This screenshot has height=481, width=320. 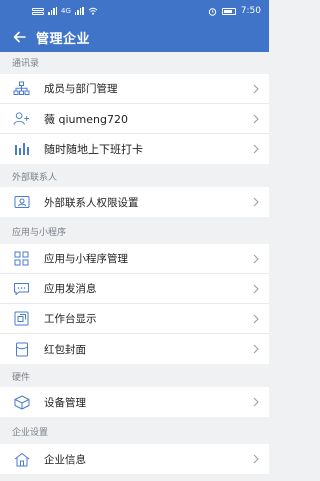 What do you see at coordinates (93, 149) in the screenshot?
I see `menu-item-label: 随时随地上下班打卡` at bounding box center [93, 149].